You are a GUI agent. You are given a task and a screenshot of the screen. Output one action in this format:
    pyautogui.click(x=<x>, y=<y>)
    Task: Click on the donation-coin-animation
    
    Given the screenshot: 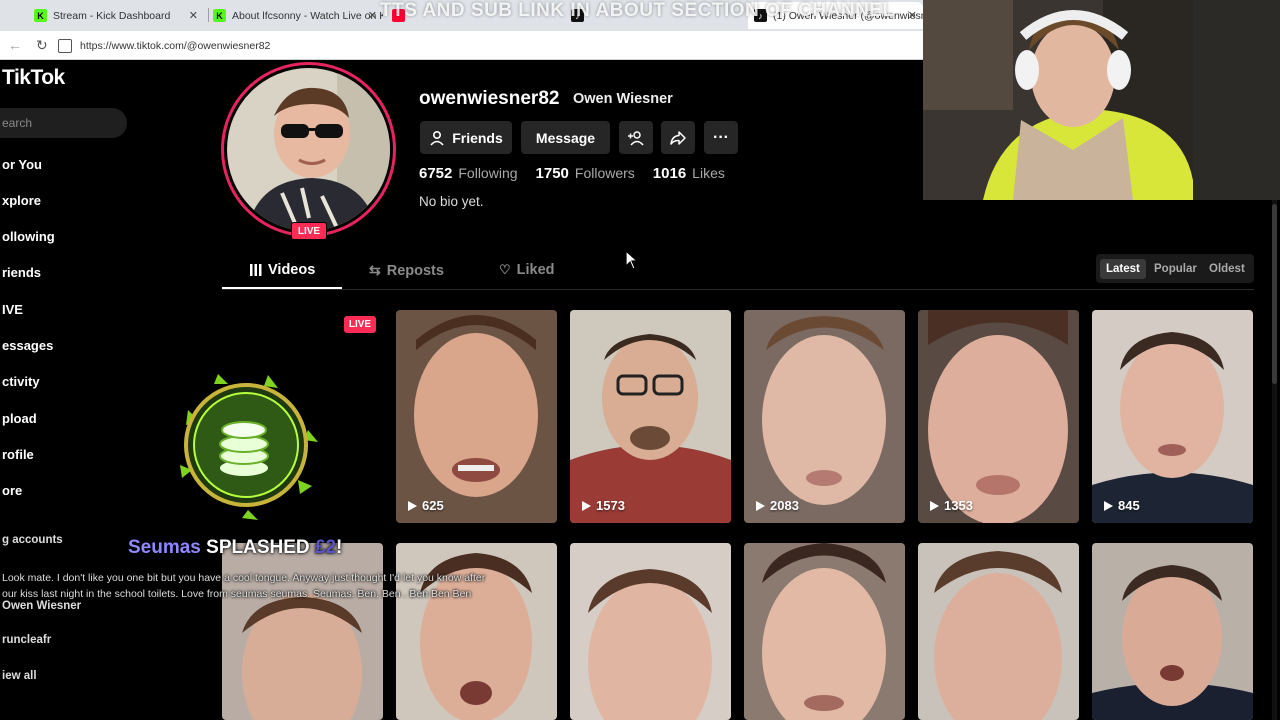 What is the action you would take?
    pyautogui.click(x=248, y=445)
    